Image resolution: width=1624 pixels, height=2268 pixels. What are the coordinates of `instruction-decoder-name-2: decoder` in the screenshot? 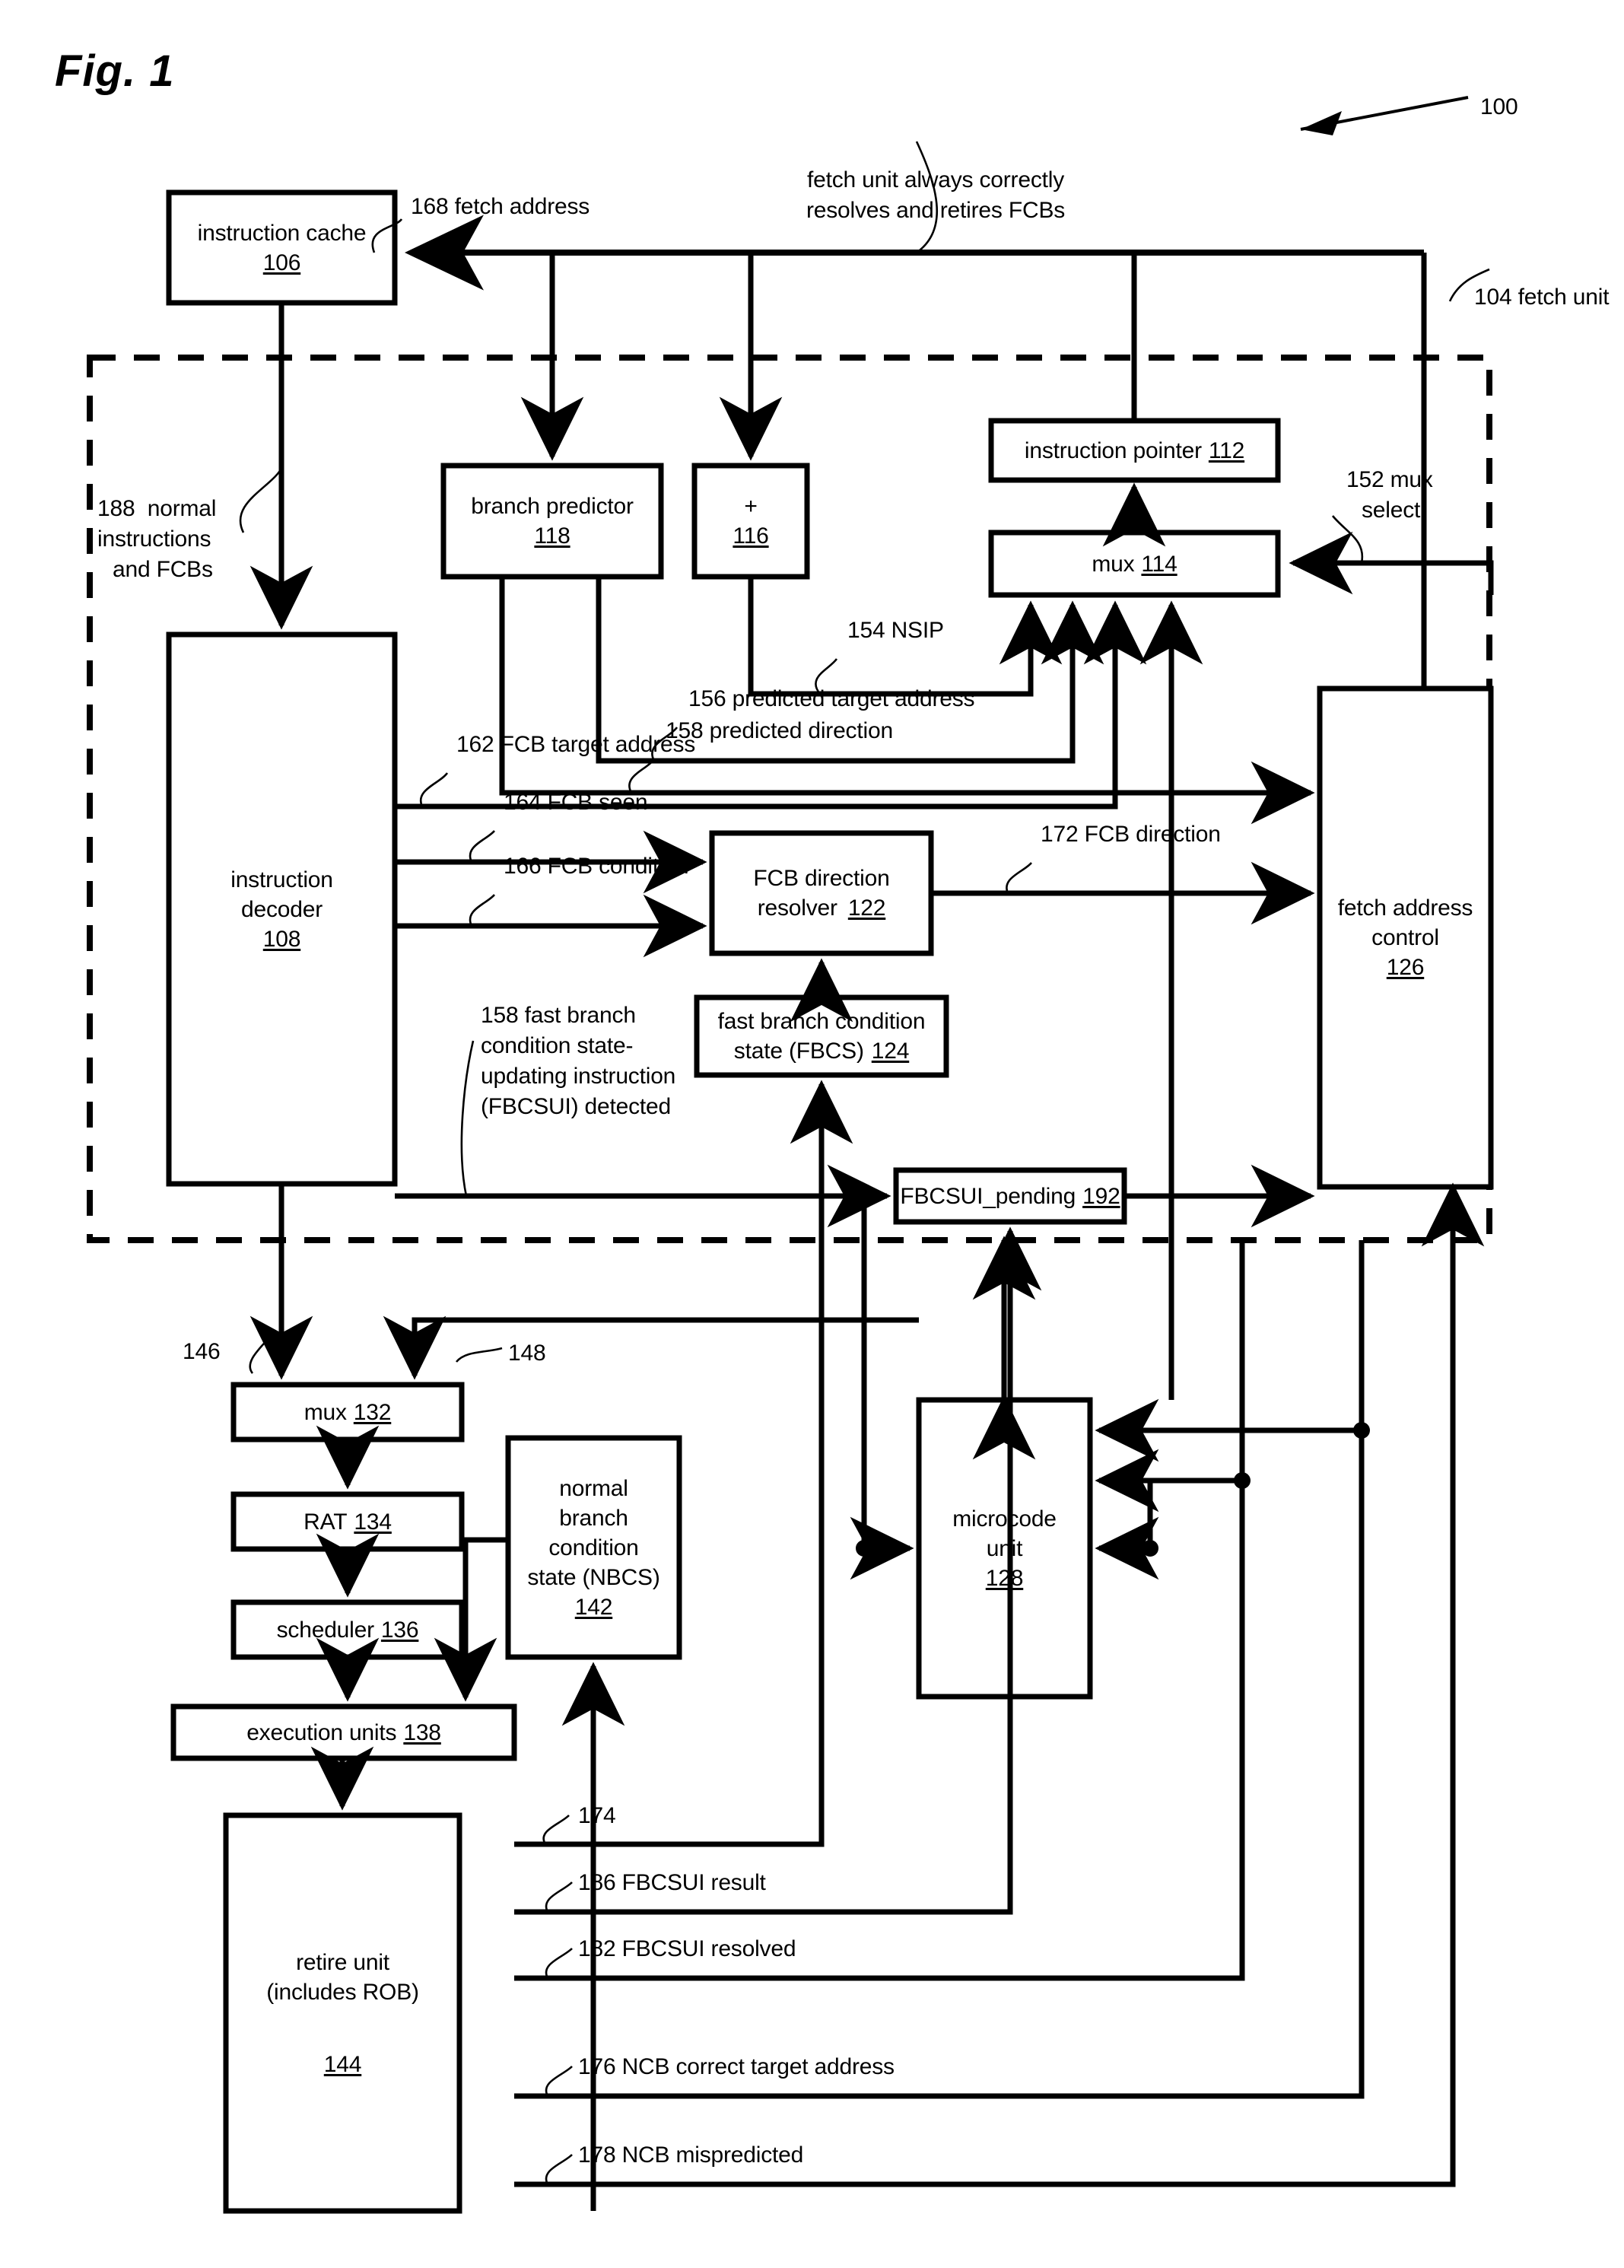 It's located at (281, 909).